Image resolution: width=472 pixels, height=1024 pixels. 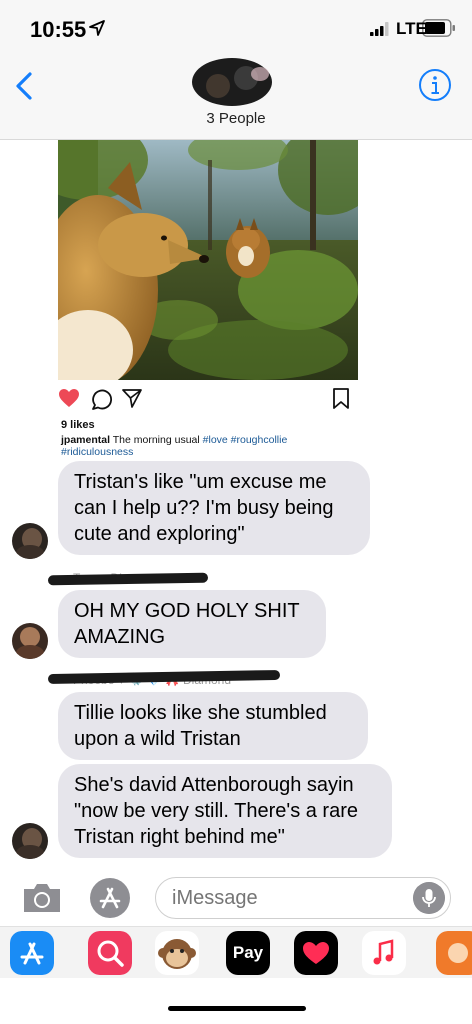 I want to click on status-time: 10:55, so click(x=58, y=29).